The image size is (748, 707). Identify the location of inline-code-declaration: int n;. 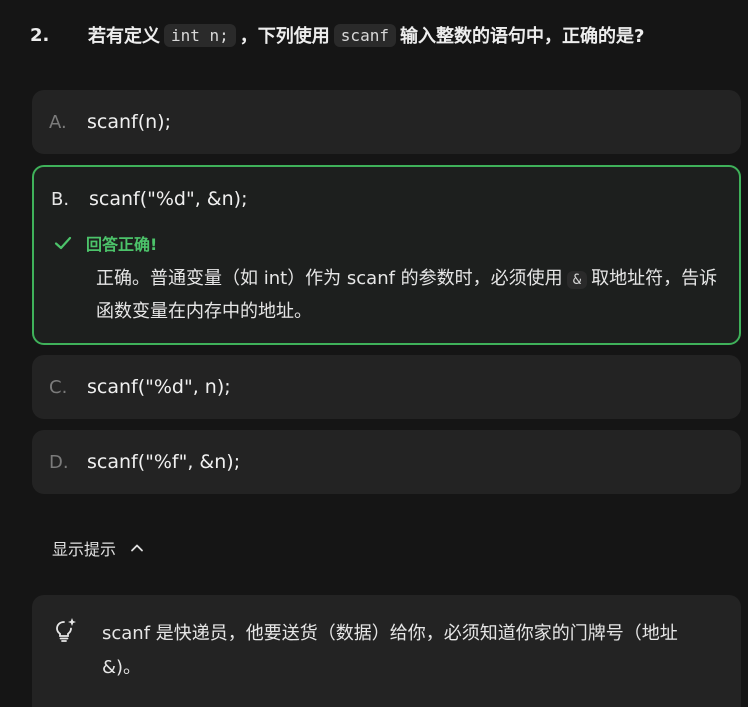
(200, 35).